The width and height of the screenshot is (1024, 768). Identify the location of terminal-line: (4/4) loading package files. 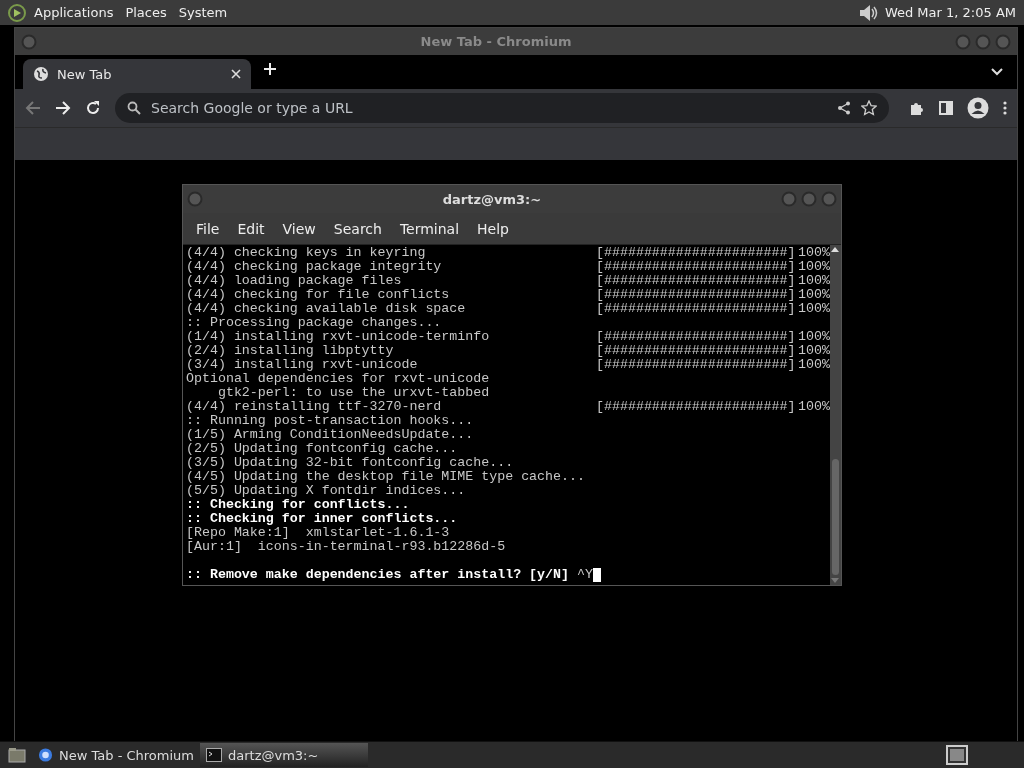
(294, 281).